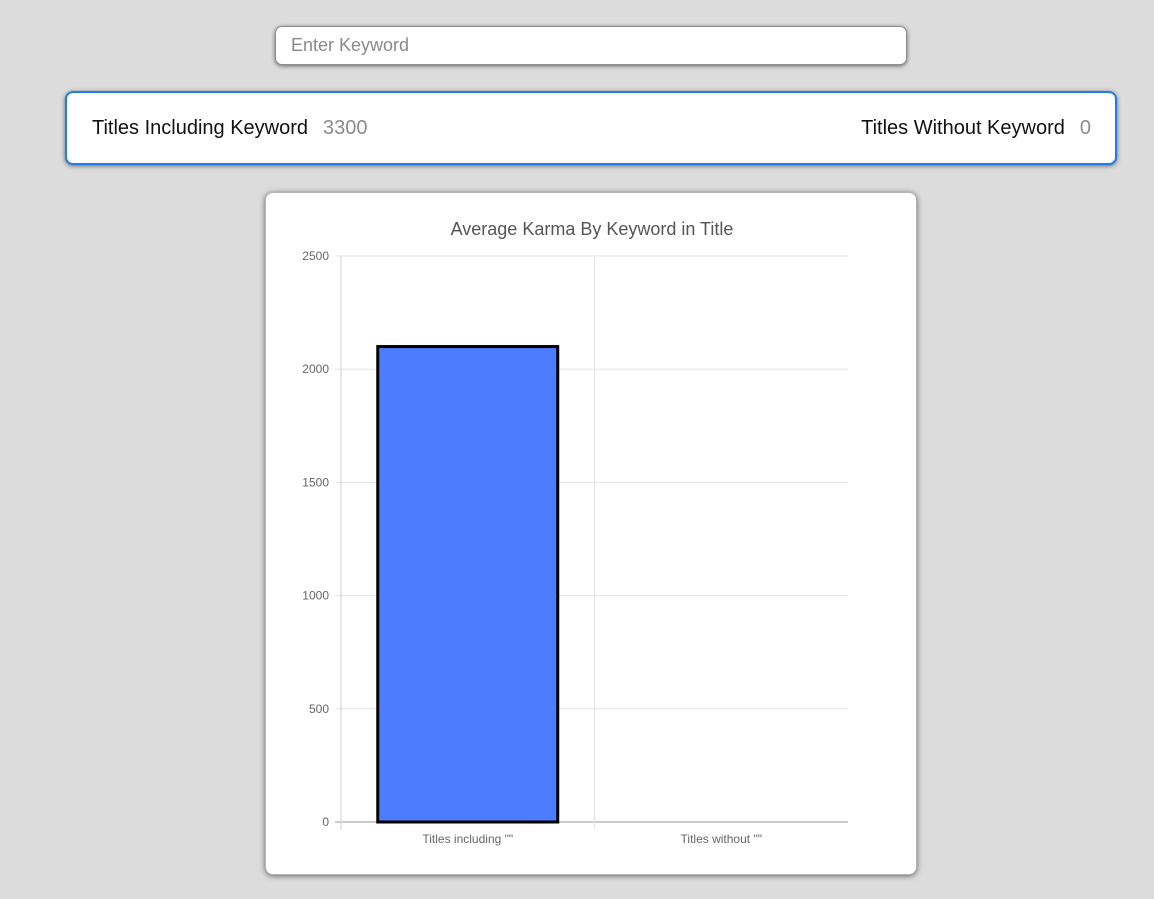 Image resolution: width=1154 pixels, height=899 pixels. I want to click on stat-including-label: Titles Including Keyword, so click(200, 127).